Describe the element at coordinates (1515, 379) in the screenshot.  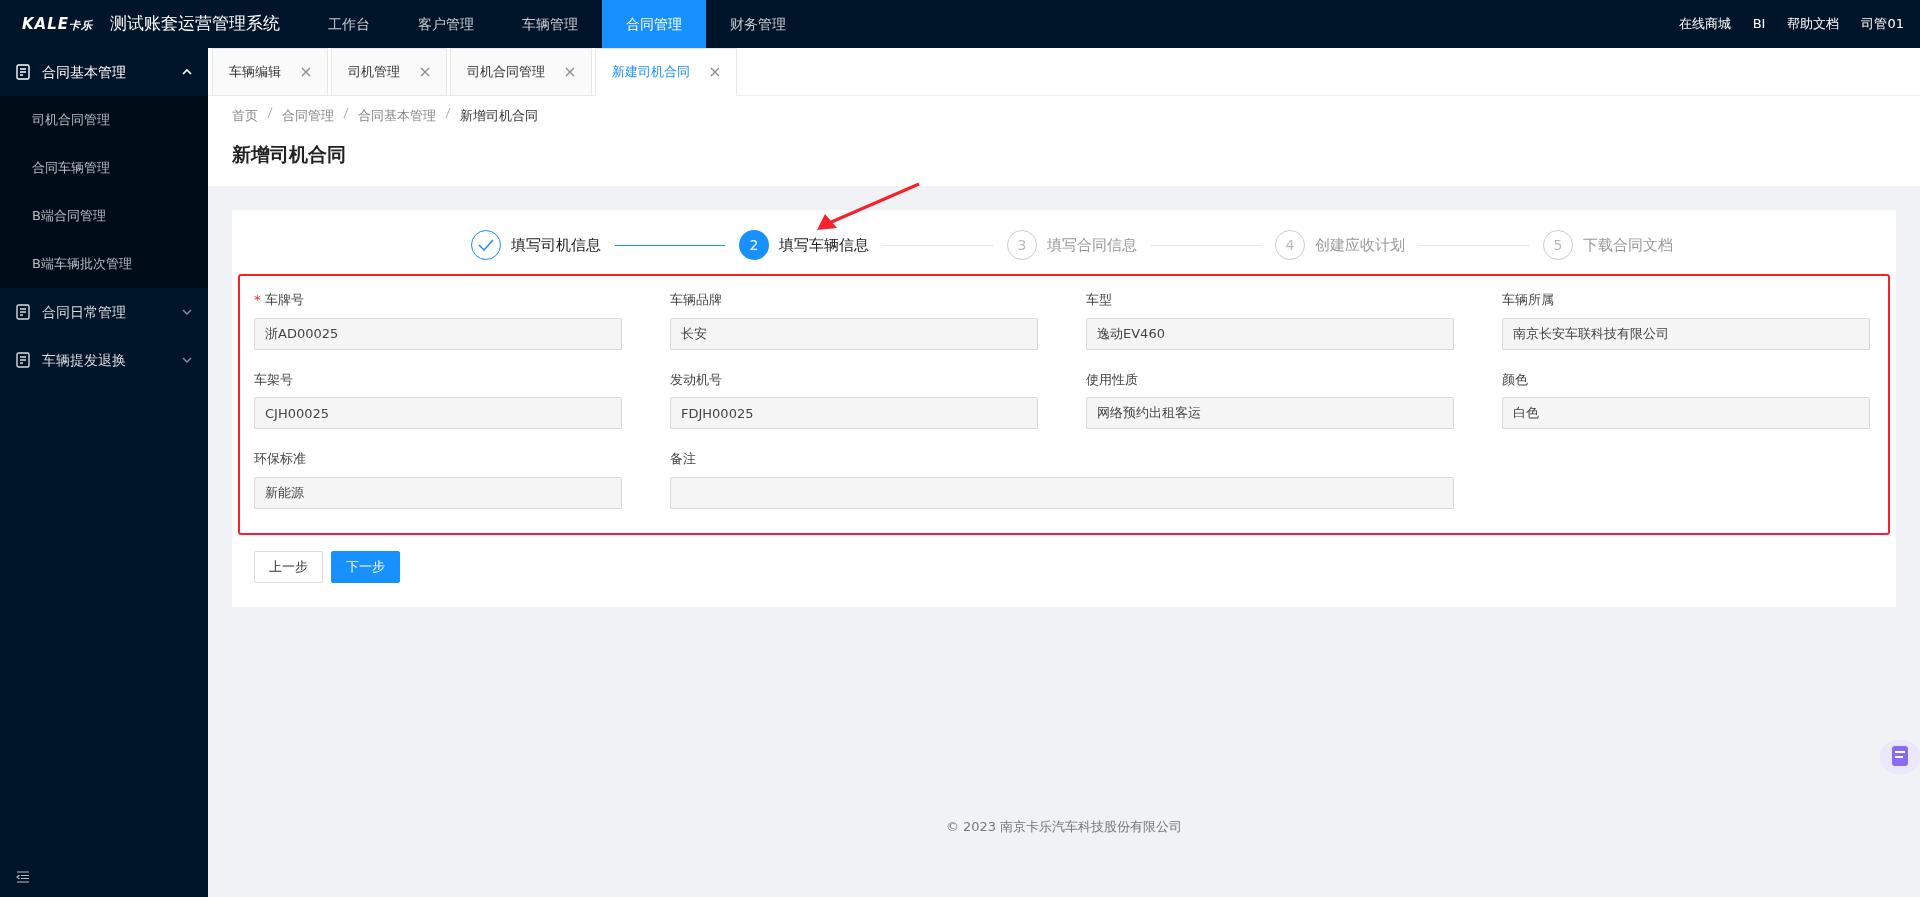
I see `field-label: 颜色` at that location.